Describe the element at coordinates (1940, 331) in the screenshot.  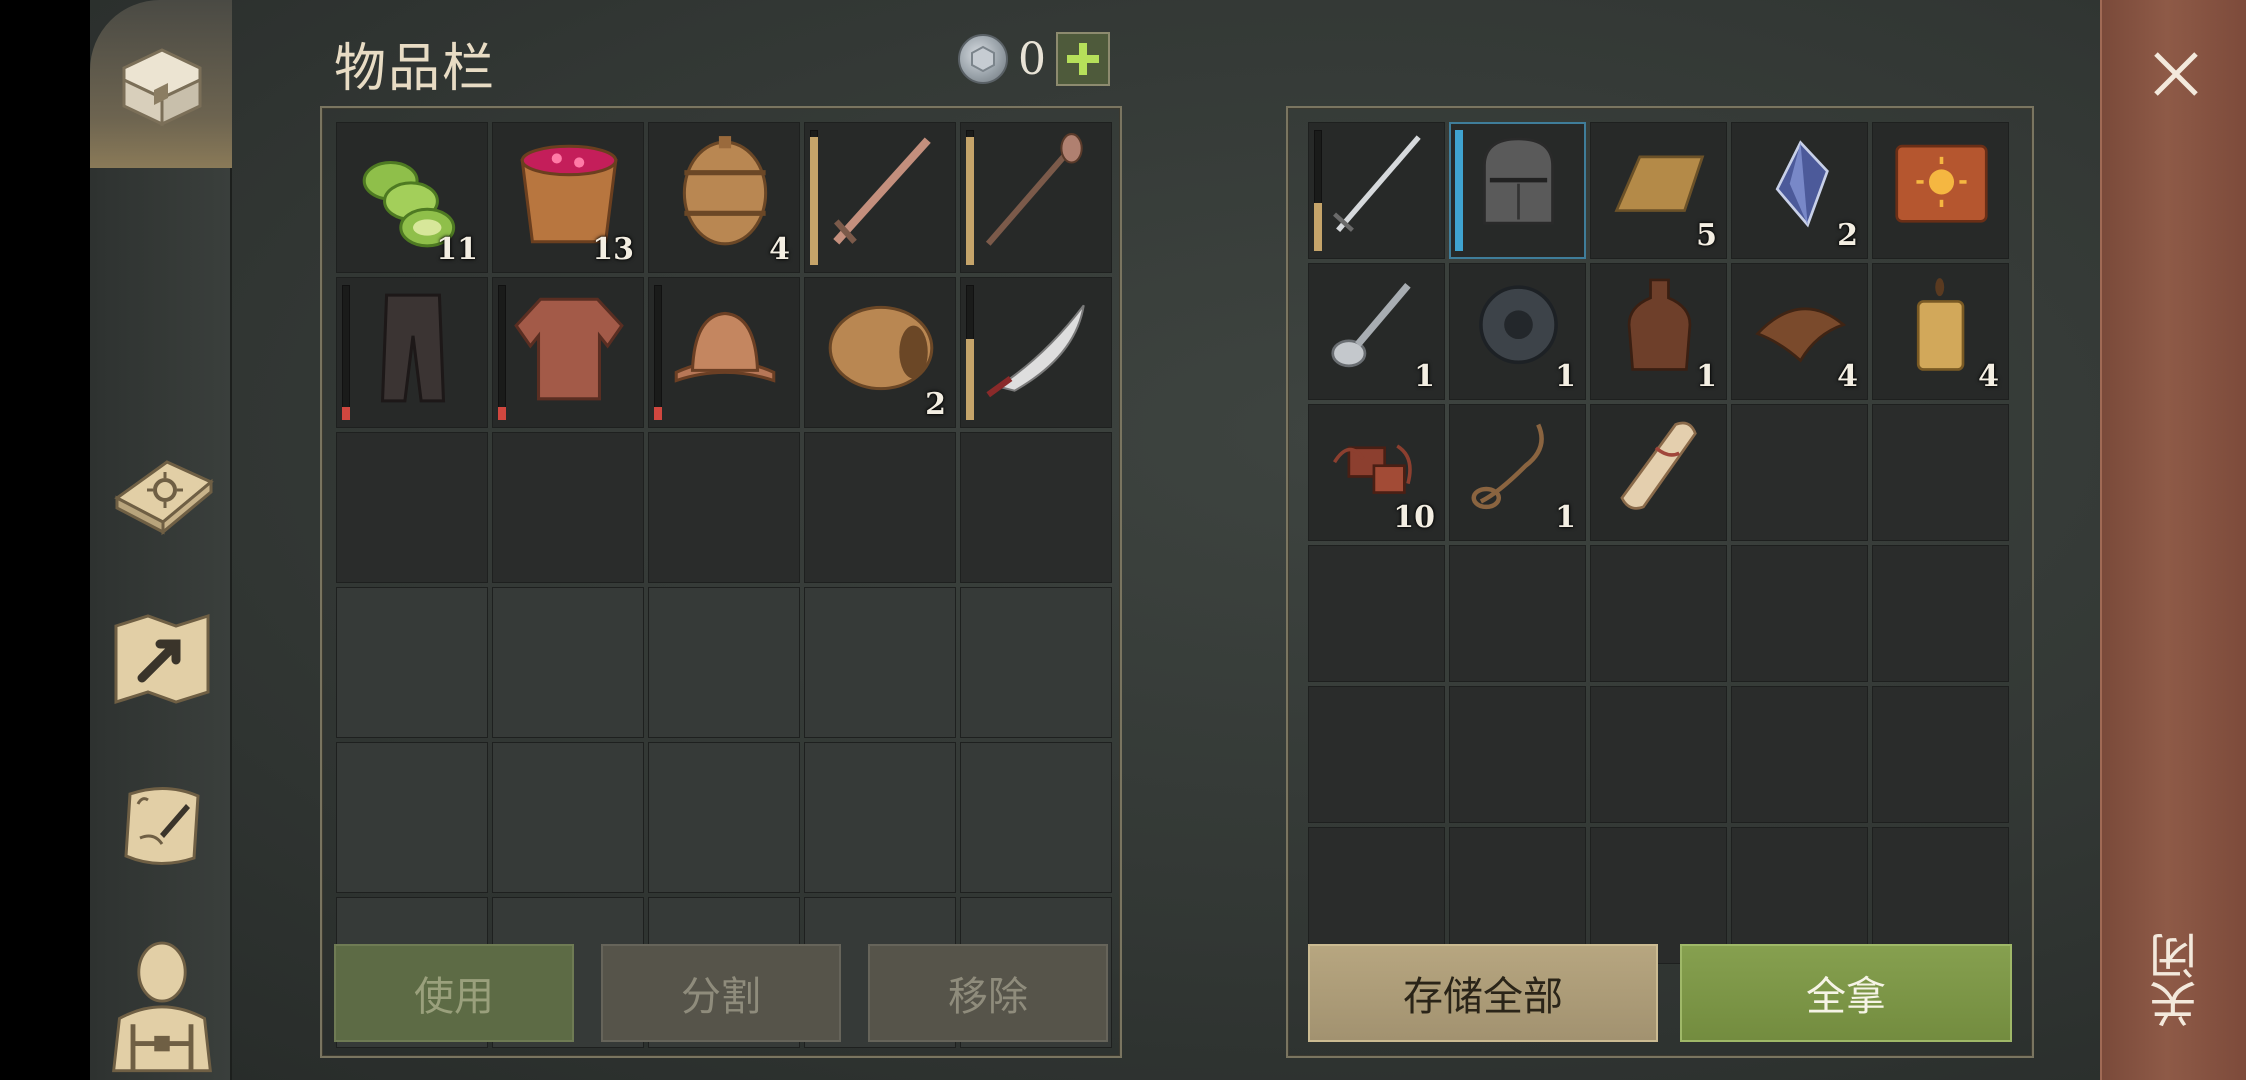
I see `item-slot-candle: 4` at that location.